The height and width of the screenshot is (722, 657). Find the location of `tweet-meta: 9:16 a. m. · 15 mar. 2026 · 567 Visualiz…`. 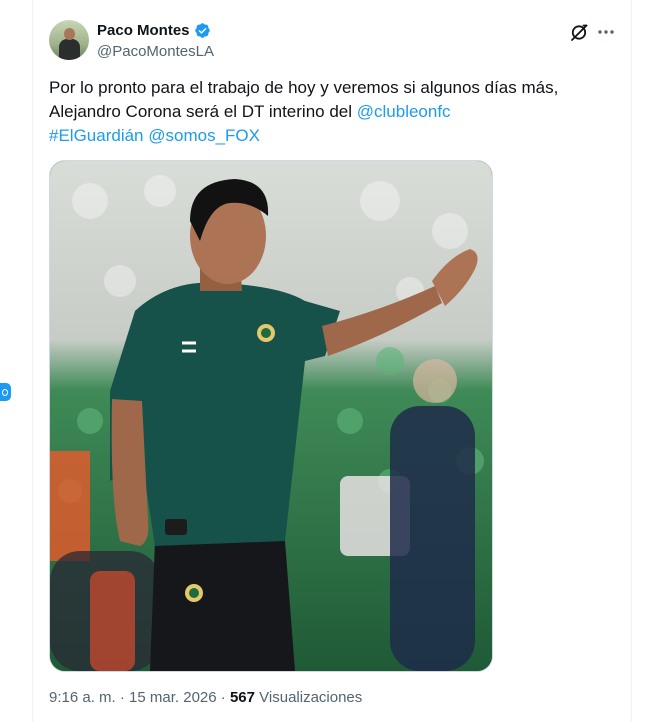

tweet-meta: 9:16 a. m. · 15 mar. 2026 · 567 Visualiz… is located at coordinates (205, 697).